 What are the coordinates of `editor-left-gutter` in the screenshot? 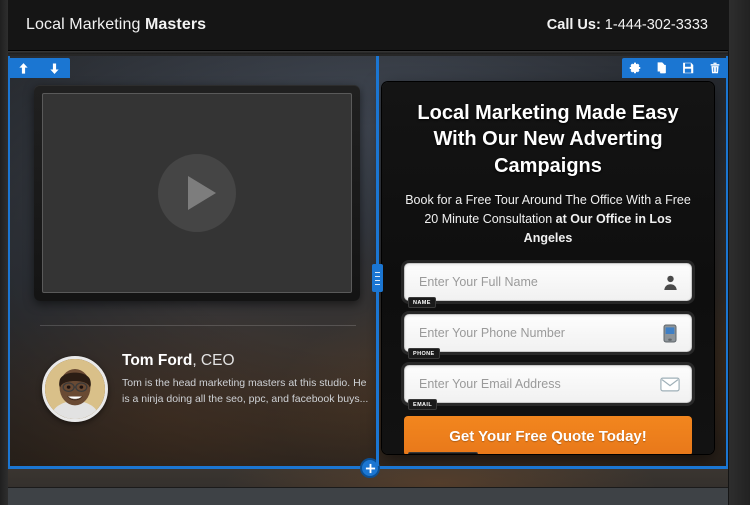 It's located at (4, 252).